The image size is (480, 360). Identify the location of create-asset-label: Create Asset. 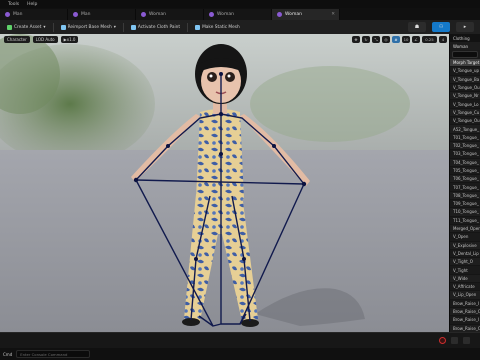
(28, 27).